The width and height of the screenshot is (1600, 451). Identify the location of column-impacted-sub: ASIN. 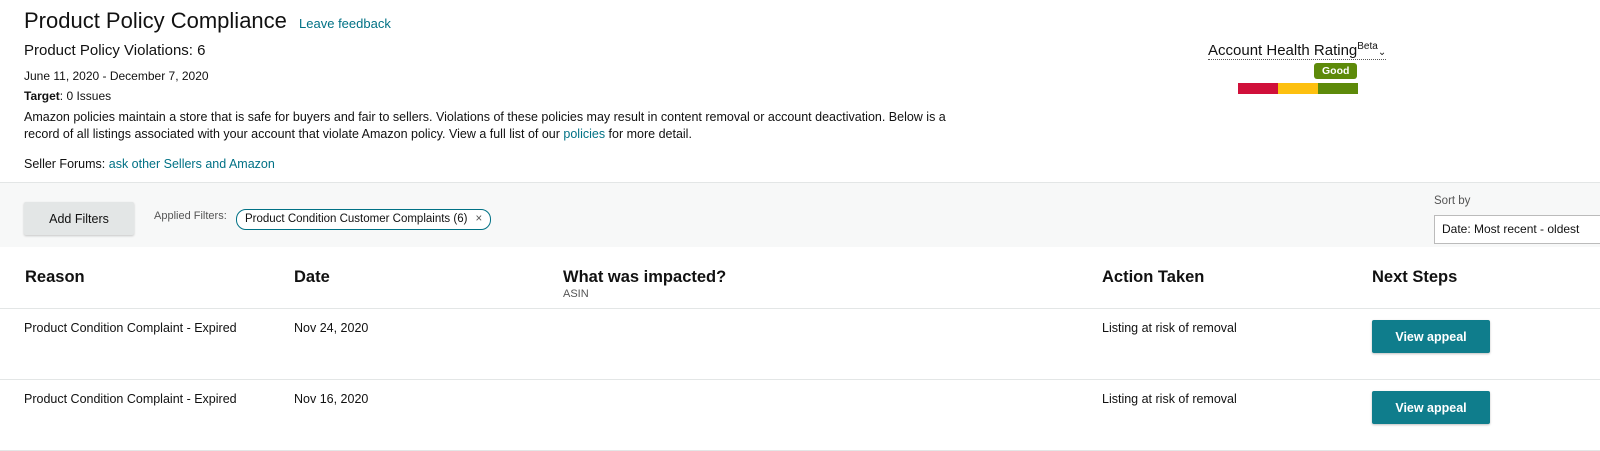
(576, 294).